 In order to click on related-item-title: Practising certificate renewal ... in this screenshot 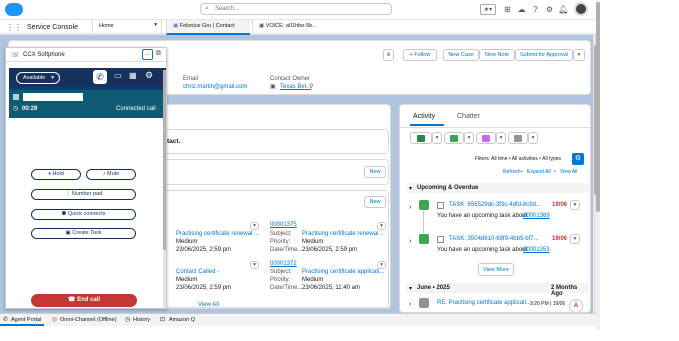, I will do `click(217, 234)`.